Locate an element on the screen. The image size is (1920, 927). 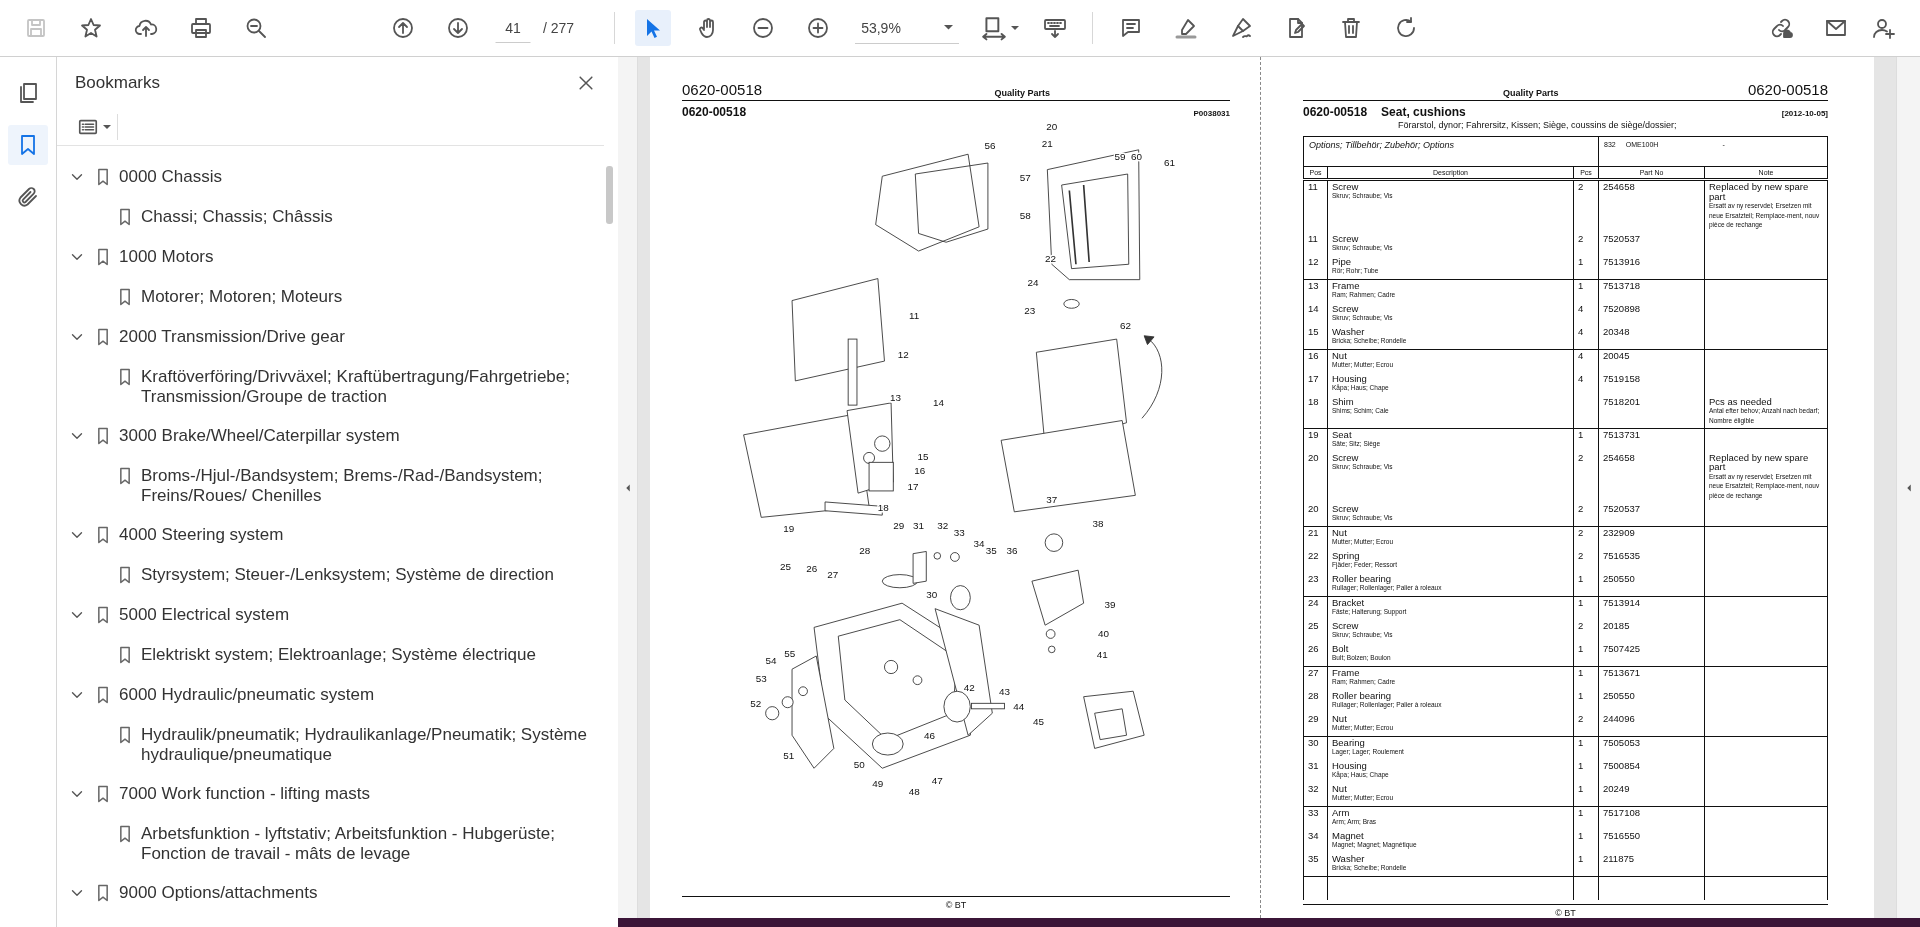
bookmark-item: Hydraulik/pneumatik; Hydraulikanlage/Pneumatik; Système hydraulique/pneumatique is located at coordinates (366, 744).